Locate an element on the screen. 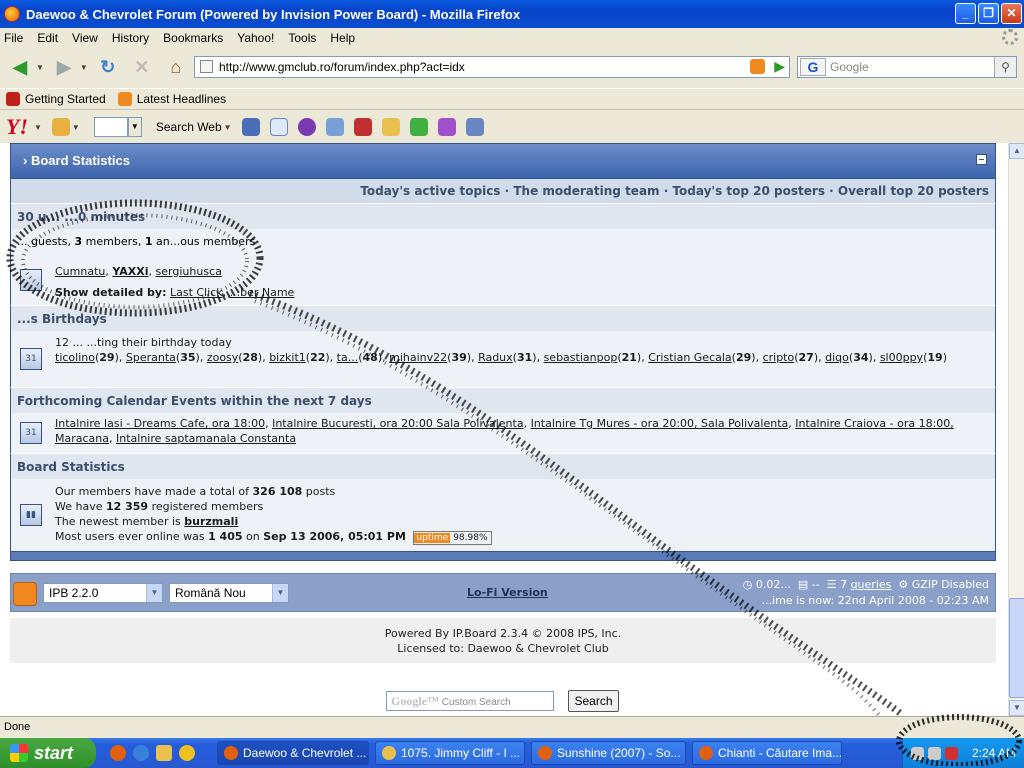 This screenshot has height=768, width=1024. music-icon is located at coordinates (390, 127).